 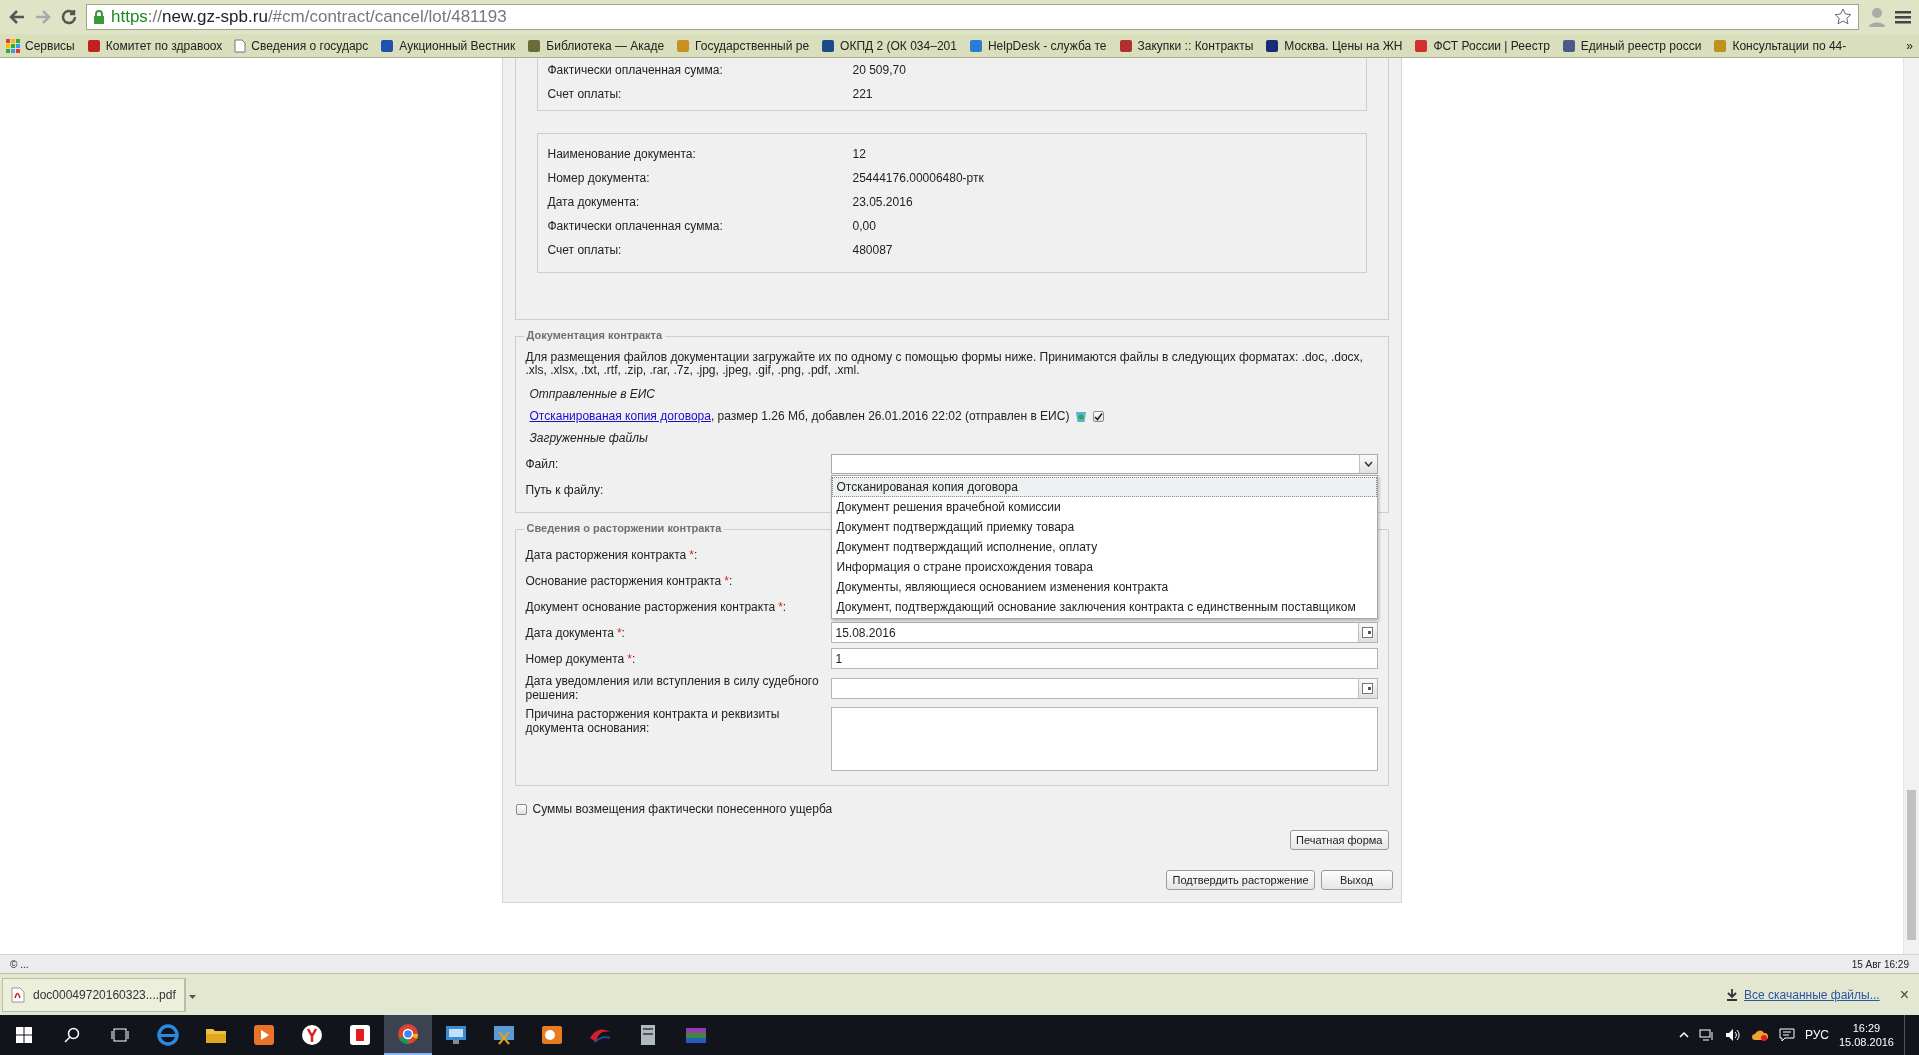 What do you see at coordinates (1104, 526) in the screenshot?
I see `dropdown-option: Документ подтверждащий приемку товара` at bounding box center [1104, 526].